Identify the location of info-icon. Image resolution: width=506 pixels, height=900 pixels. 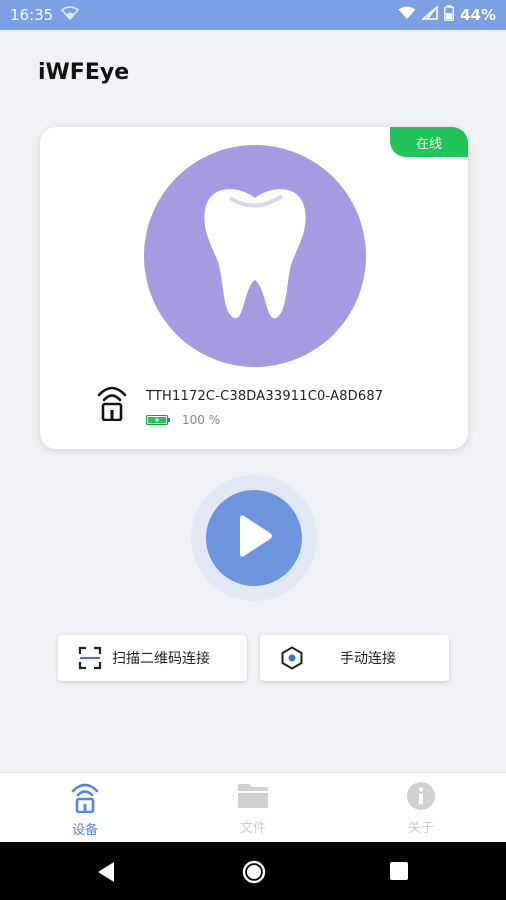
(421, 798).